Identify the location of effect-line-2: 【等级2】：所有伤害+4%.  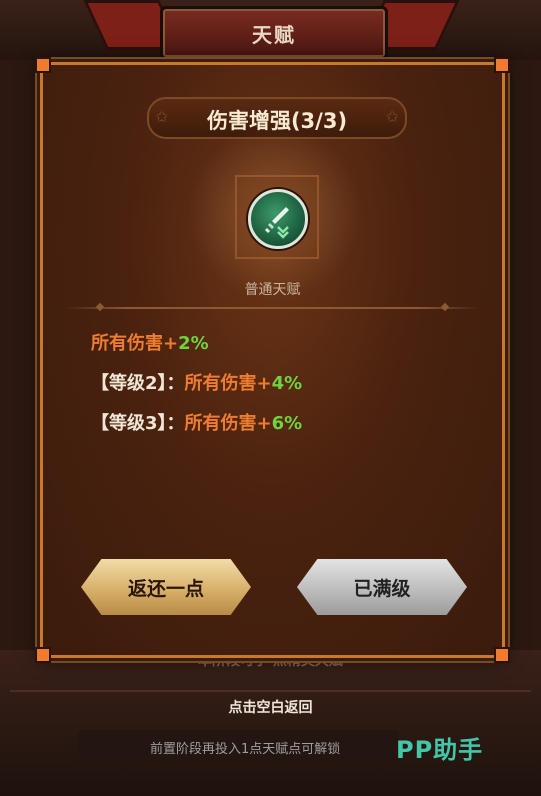
(196, 382).